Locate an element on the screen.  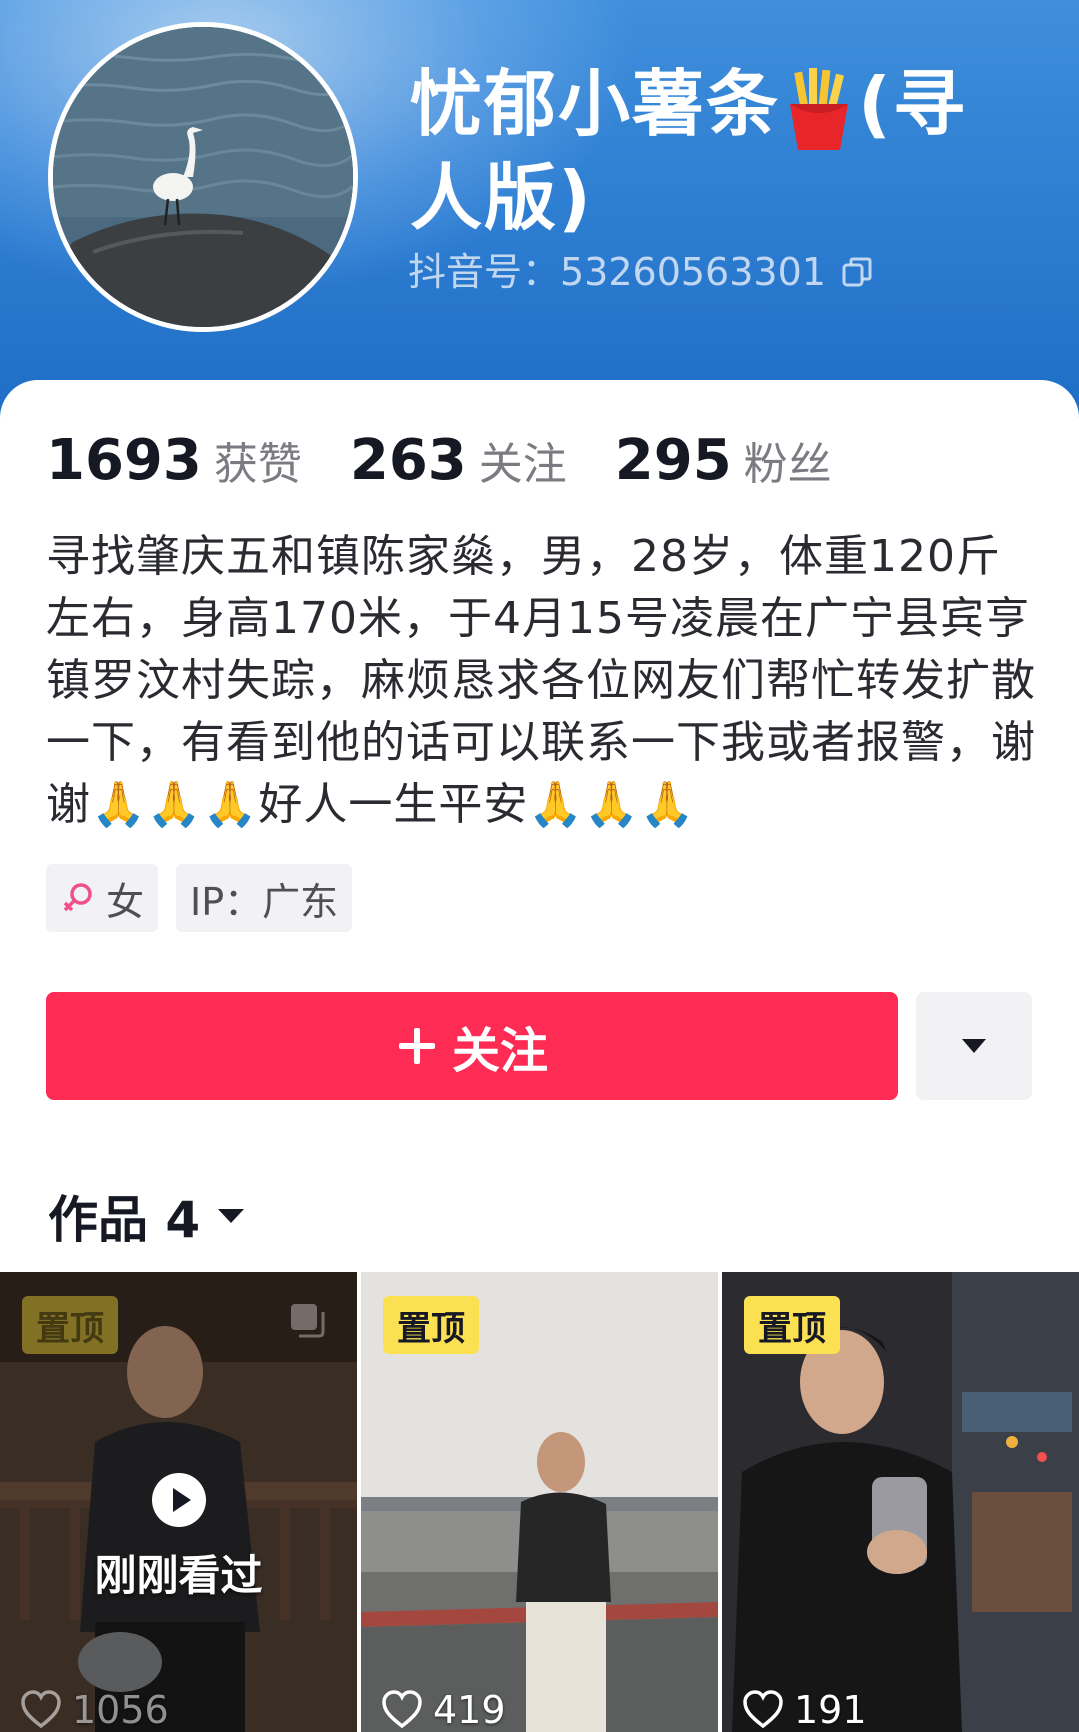
gender-tag: 女 is located at coordinates (102, 898).